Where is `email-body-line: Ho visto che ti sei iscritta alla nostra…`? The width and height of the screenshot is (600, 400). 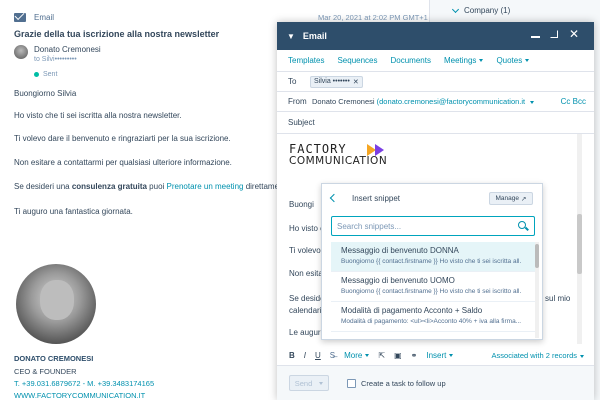 email-body-line: Ho visto che ti sei iscritta alla nostra… is located at coordinates (98, 115).